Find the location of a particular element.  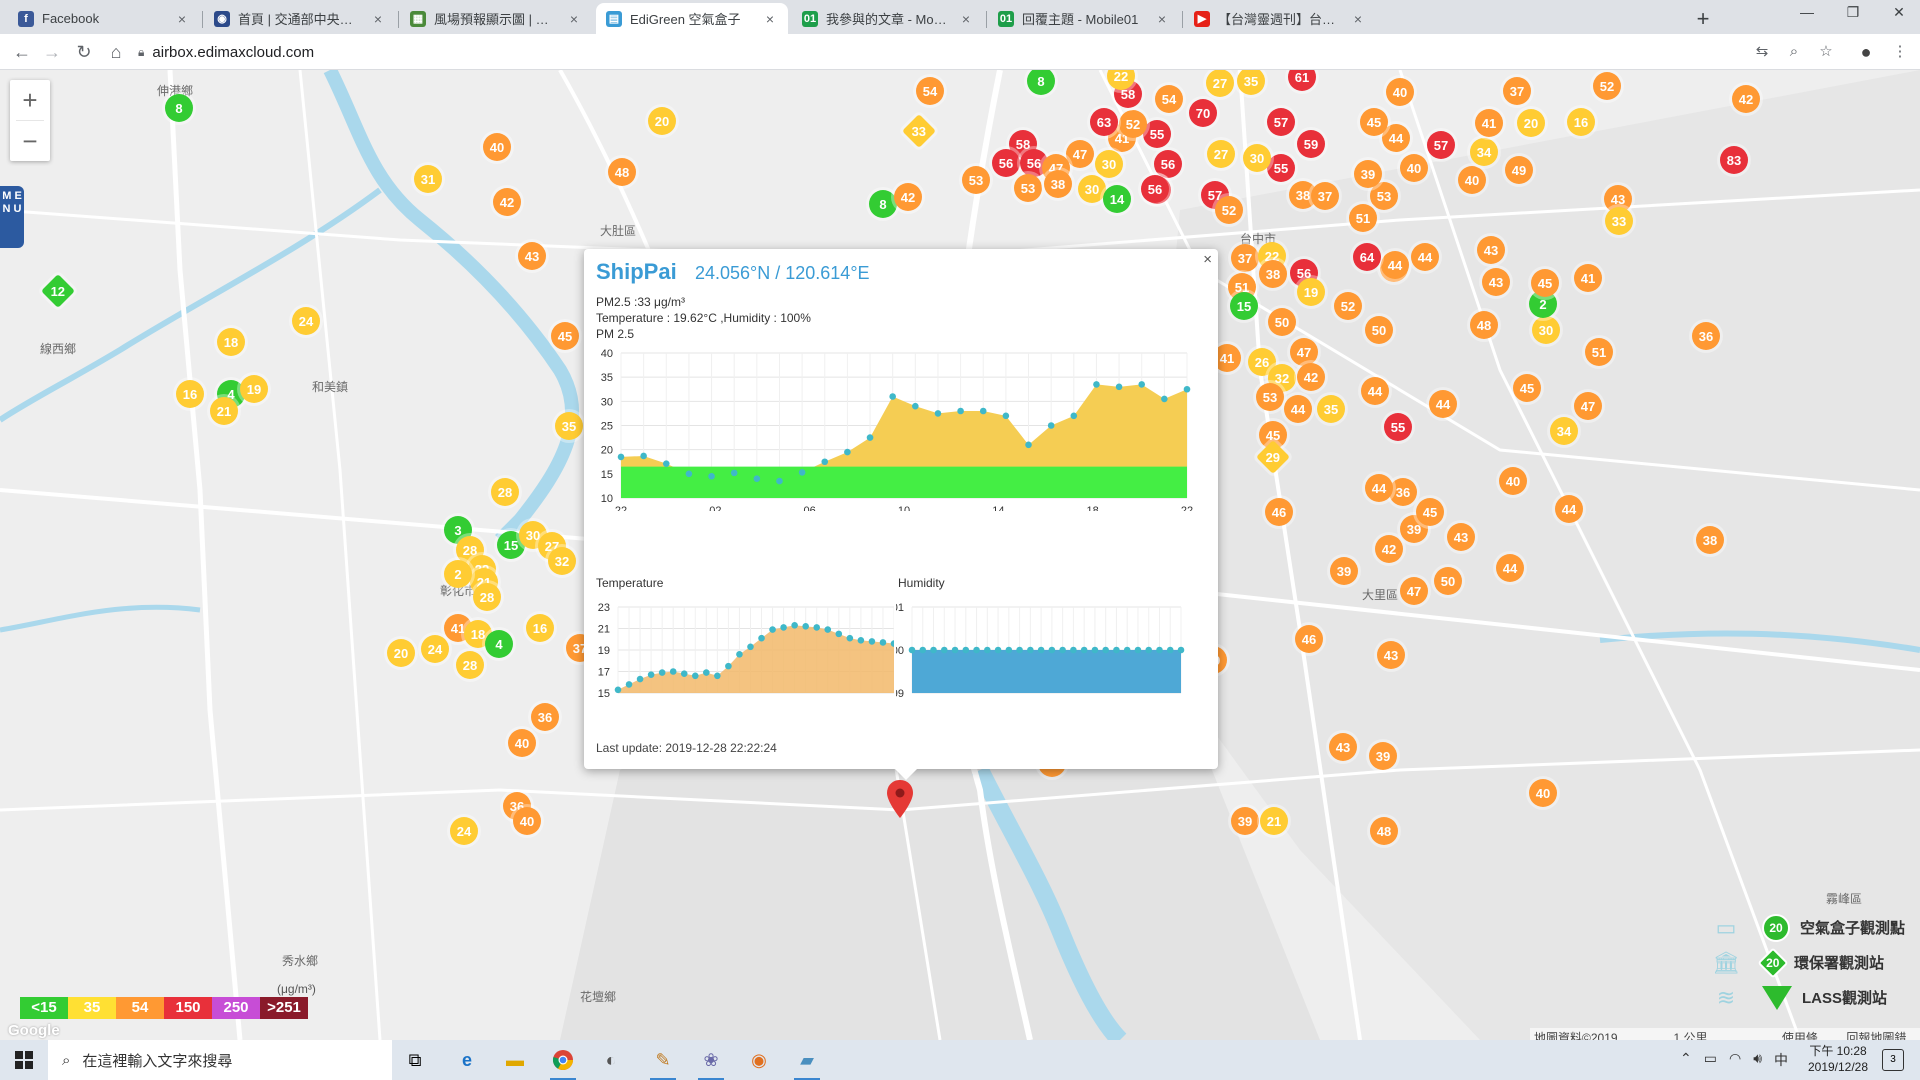

tab-0: f Facebook × is located at coordinates (104, 18).